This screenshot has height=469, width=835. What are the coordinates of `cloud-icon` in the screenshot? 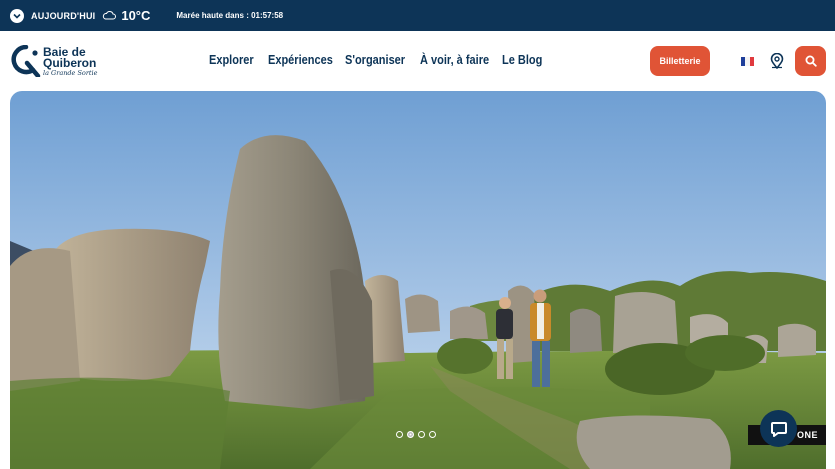 It's located at (109, 15).